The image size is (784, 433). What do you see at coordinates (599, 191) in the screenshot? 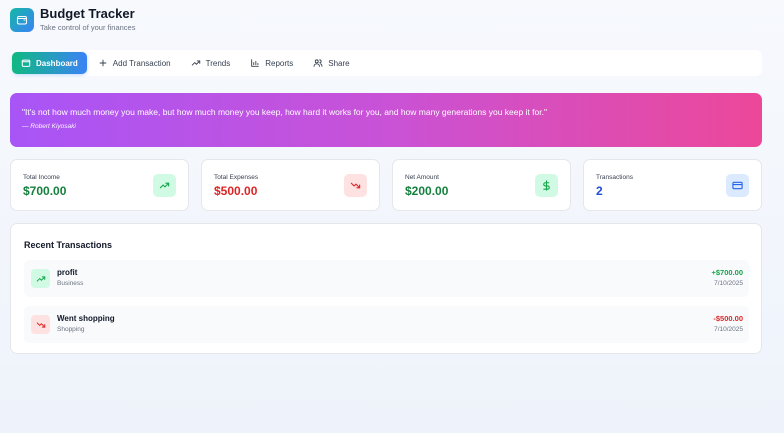
I see `stat-value: 2` at bounding box center [599, 191].